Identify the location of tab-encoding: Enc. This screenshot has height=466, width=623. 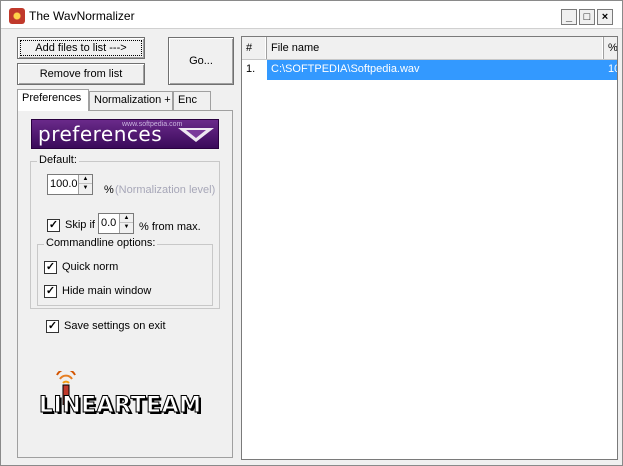
(192, 101).